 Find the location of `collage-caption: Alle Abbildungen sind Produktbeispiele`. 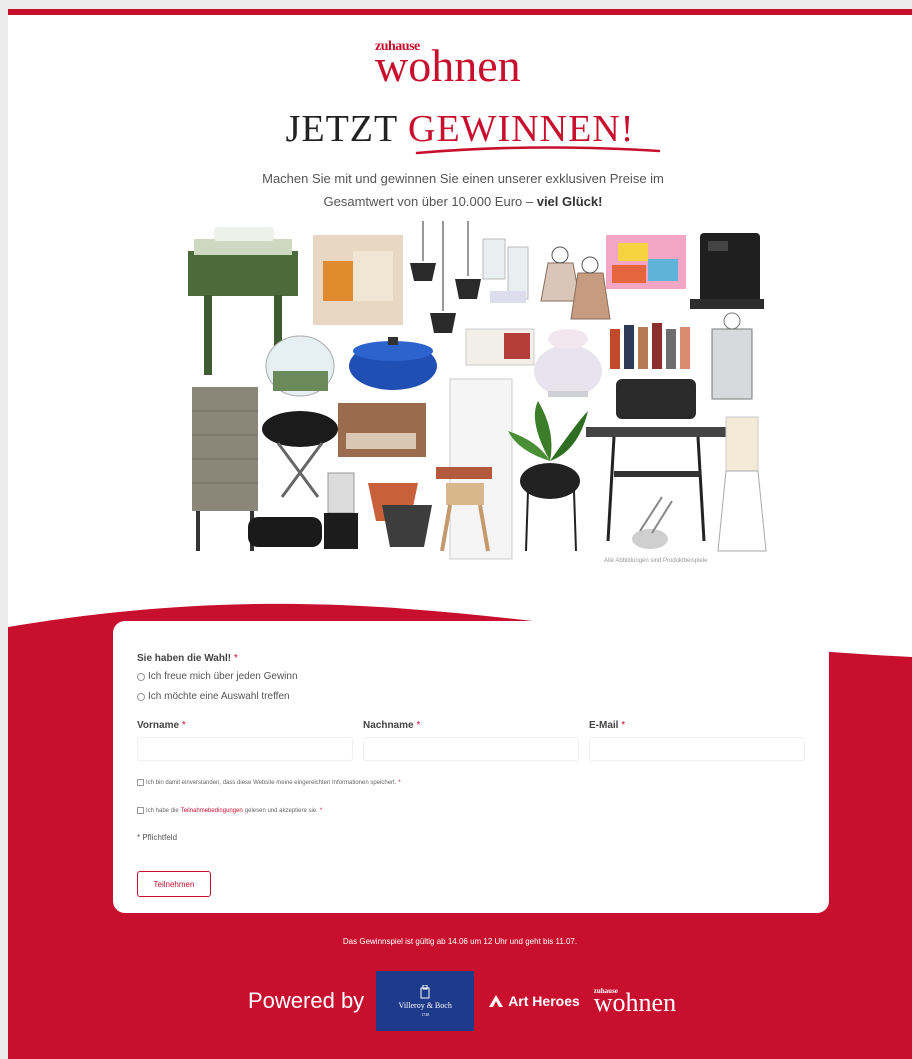

collage-caption: Alle Abbildungen sind Produktbeispiele is located at coordinates (656, 561).